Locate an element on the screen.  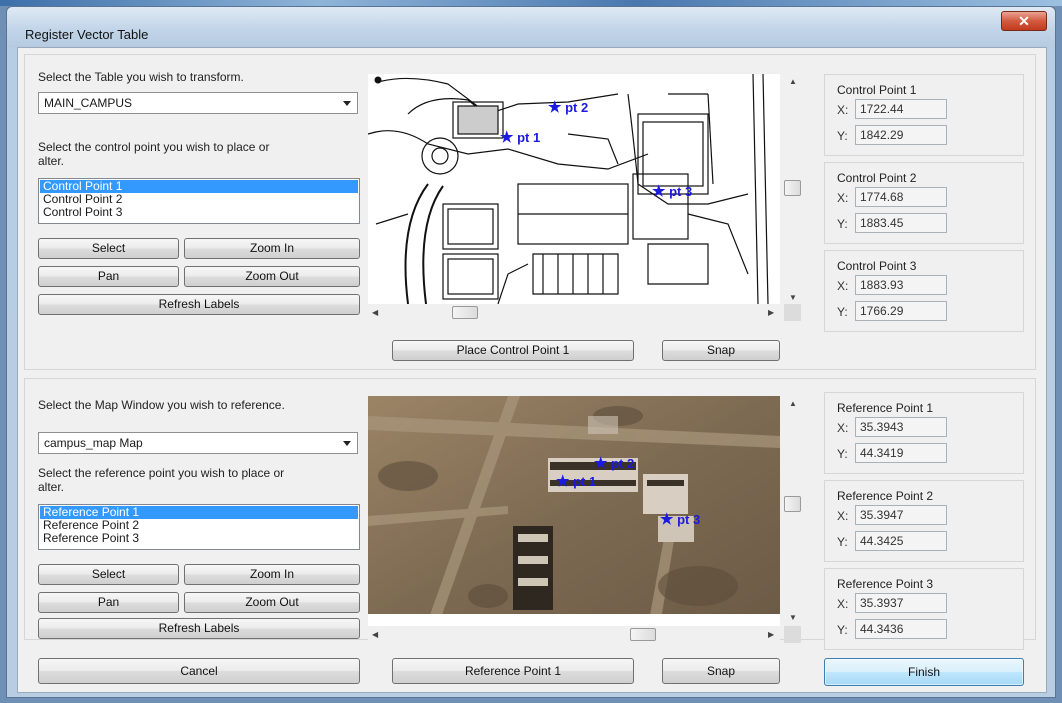
top-map-vertical-scrollbar: ▲ ▼ is located at coordinates (793, 189).